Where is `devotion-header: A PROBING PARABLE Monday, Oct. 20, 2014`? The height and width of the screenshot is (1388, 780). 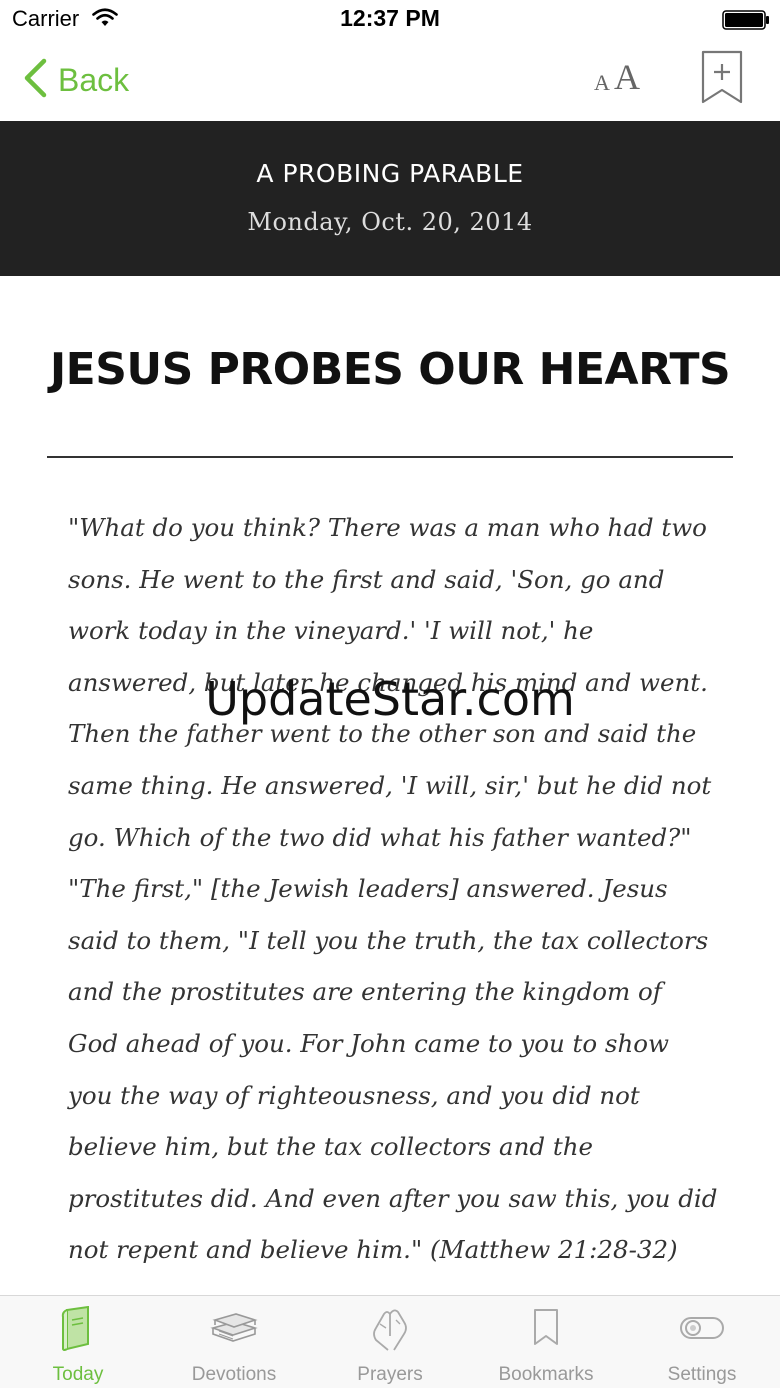
devotion-header: A PROBING PARABLE Monday, Oct. 20, 2014 is located at coordinates (390, 198).